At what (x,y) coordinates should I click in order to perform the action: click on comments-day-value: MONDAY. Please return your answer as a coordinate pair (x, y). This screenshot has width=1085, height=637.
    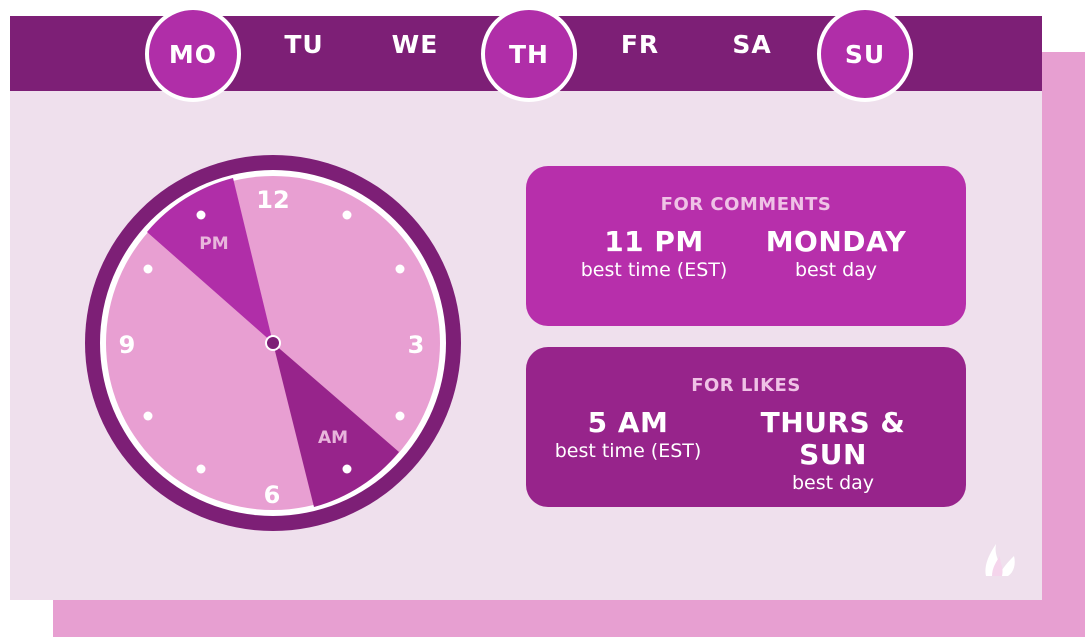
    Looking at the image, I should click on (836, 241).